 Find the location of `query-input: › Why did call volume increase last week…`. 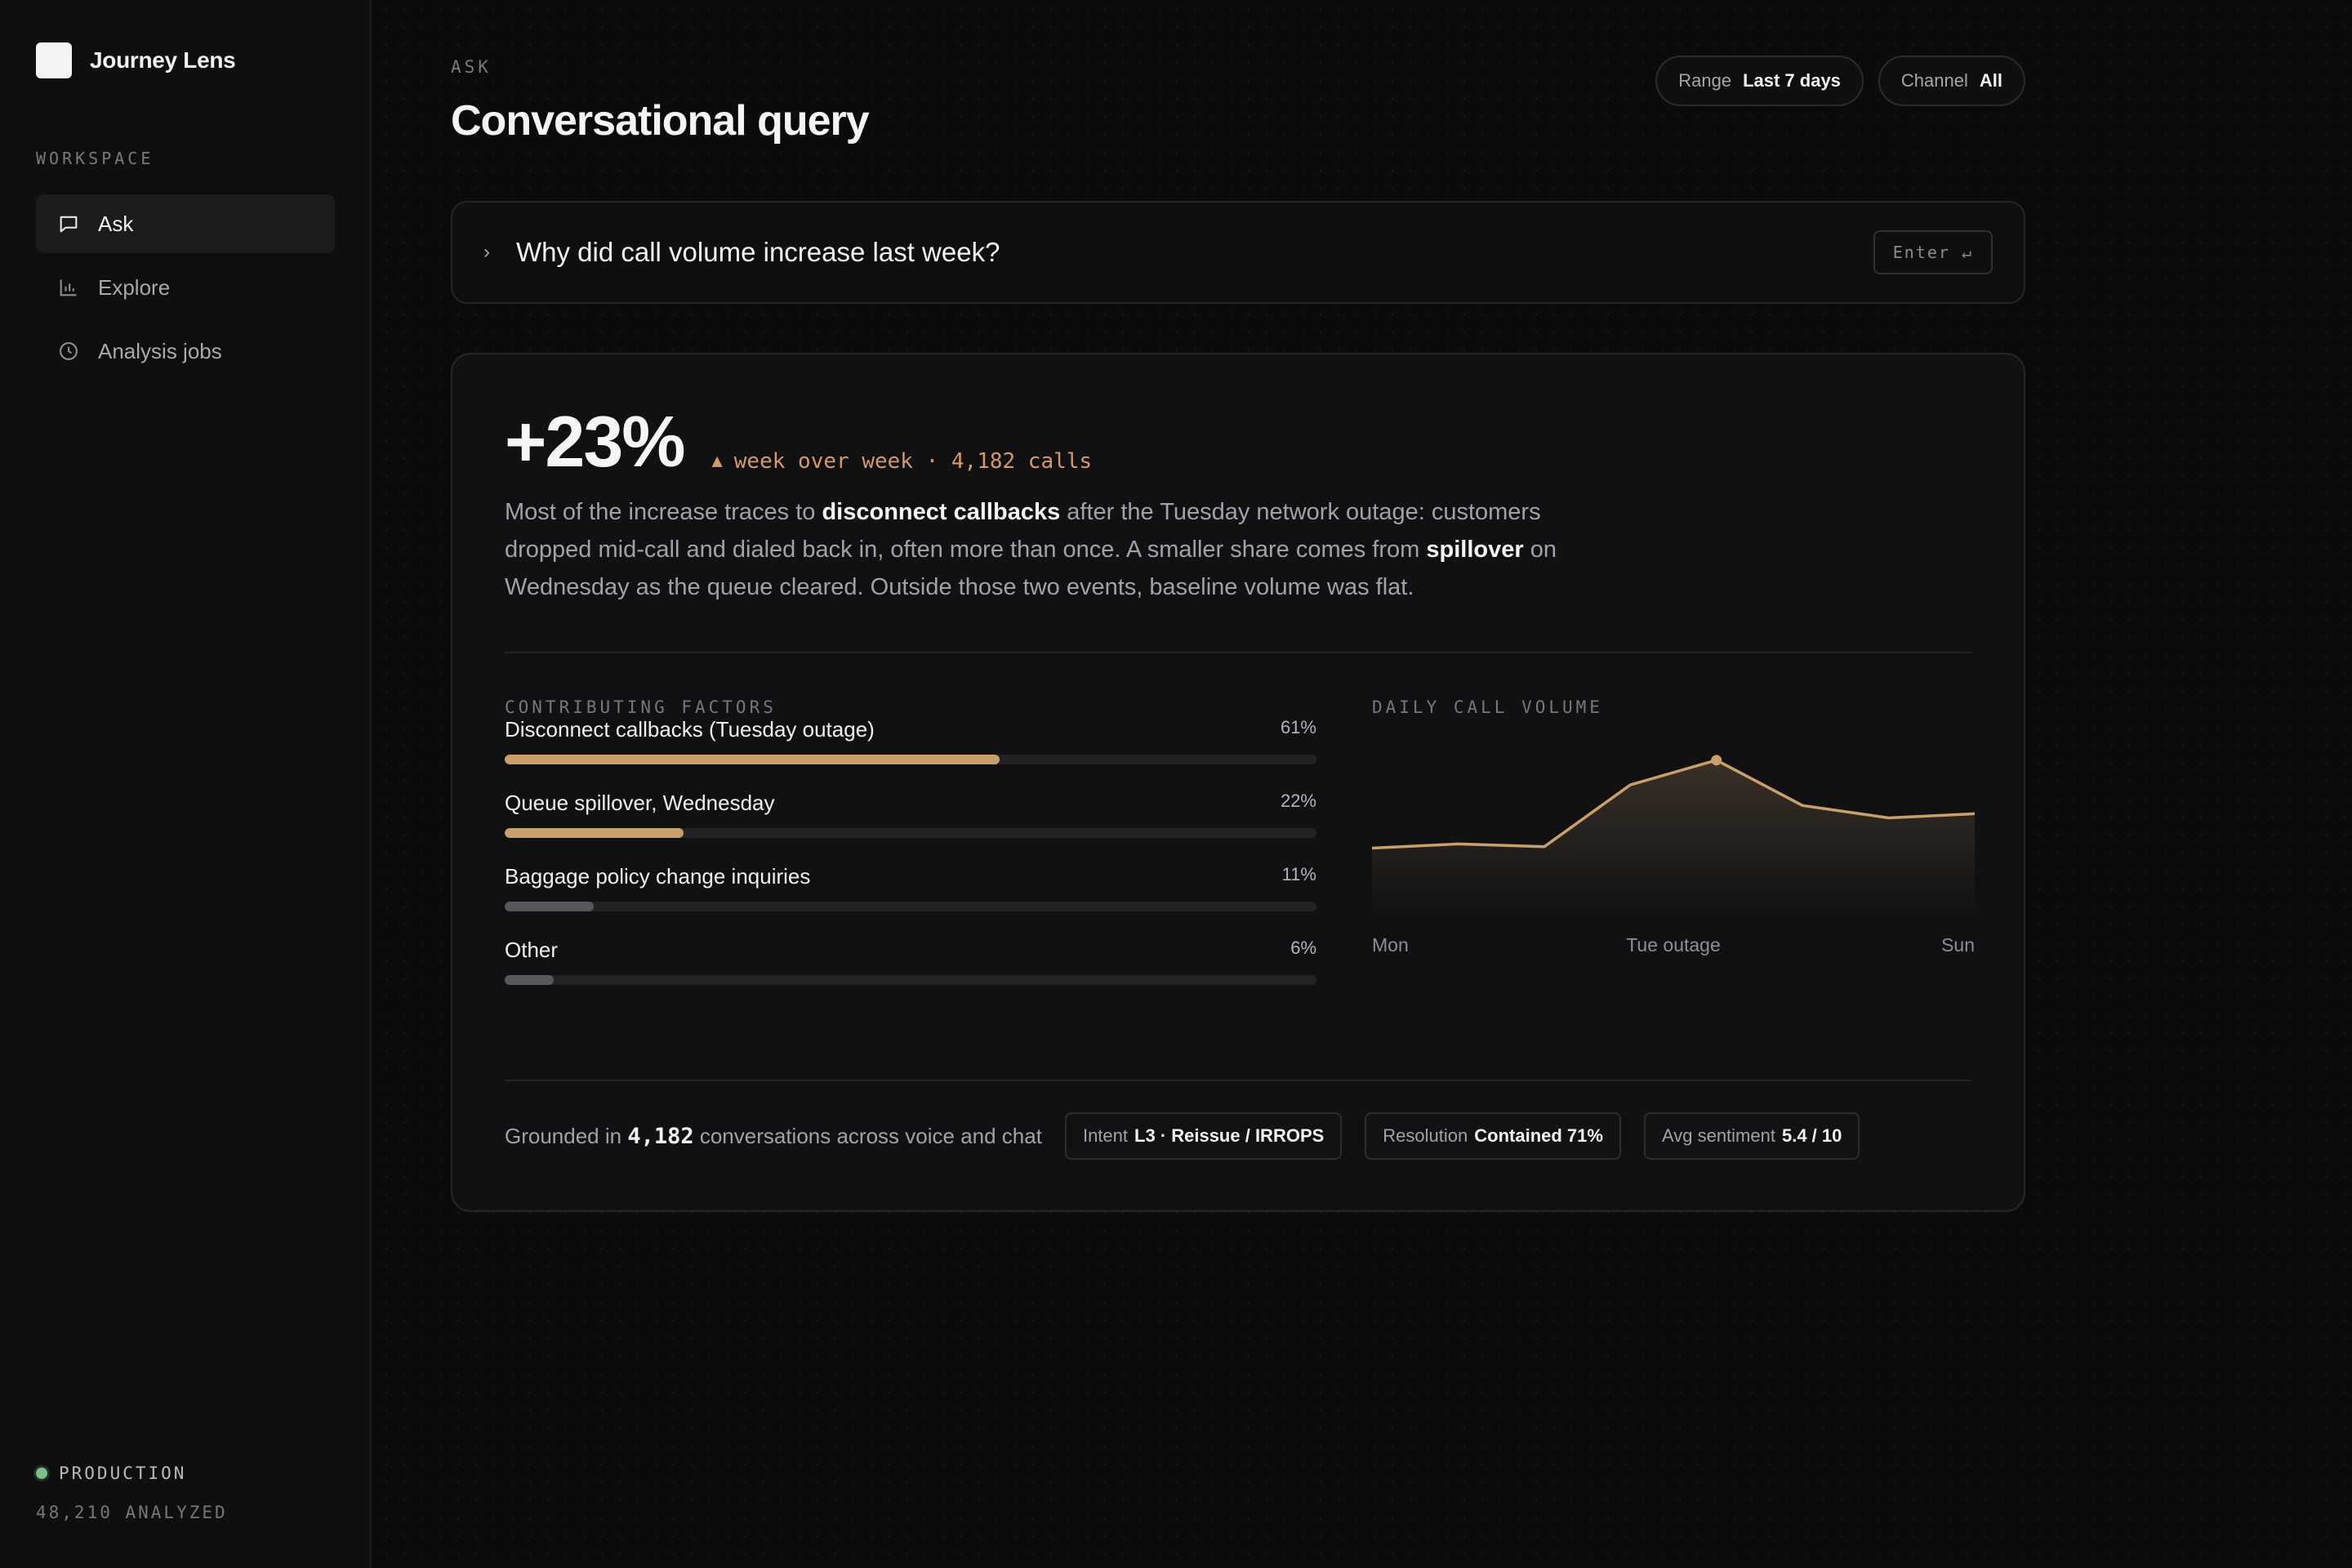

query-input: › Why did call volume increase last week… is located at coordinates (1238, 252).